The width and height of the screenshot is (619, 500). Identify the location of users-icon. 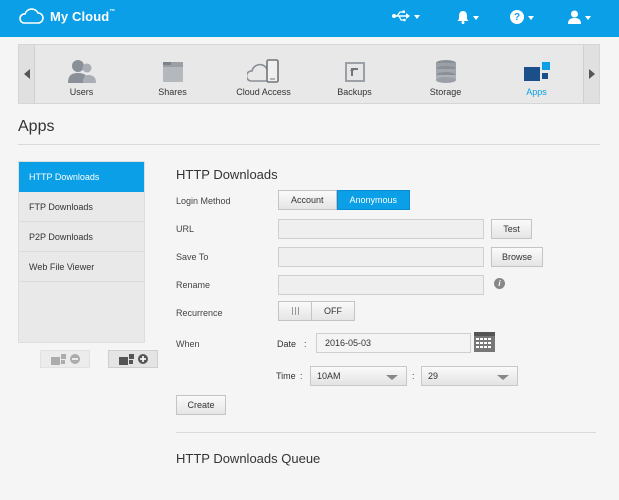
(81, 71).